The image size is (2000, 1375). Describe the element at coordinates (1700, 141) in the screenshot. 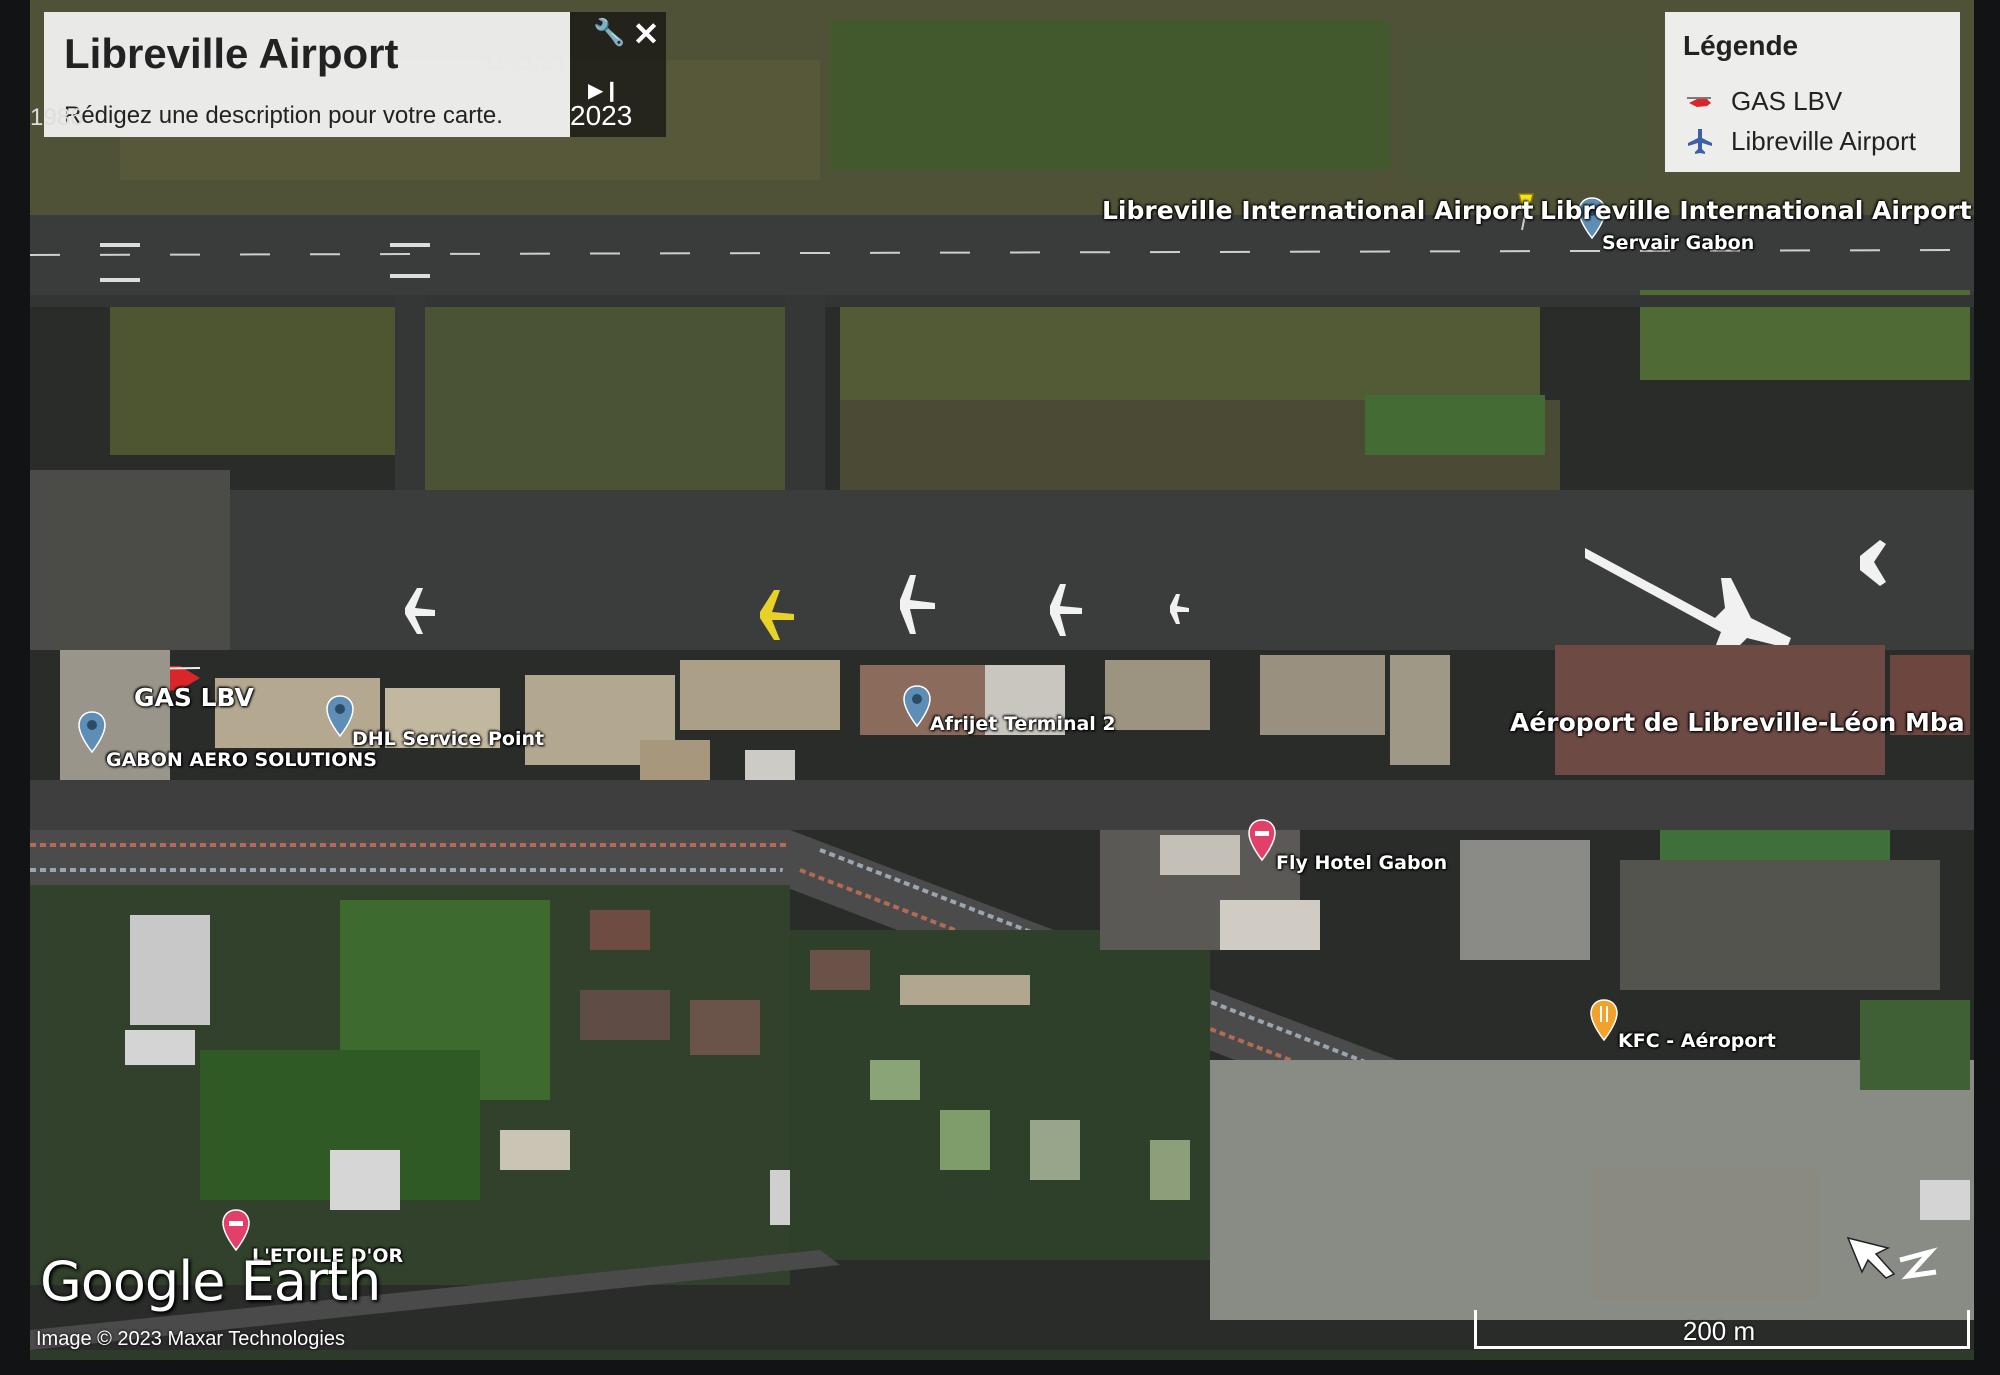

I see `airplane-icon` at that location.